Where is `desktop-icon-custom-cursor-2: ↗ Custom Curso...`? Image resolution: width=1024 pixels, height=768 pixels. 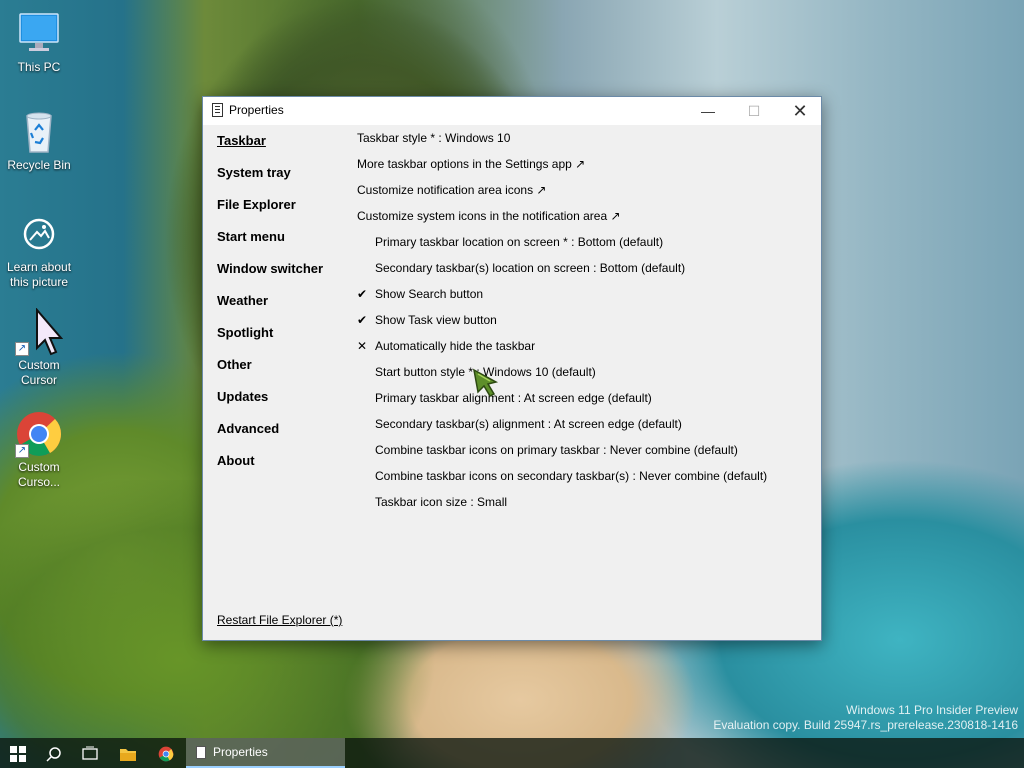
desktop-icon-custom-cursor-2: ↗ Custom Curso... is located at coordinates (39, 450).